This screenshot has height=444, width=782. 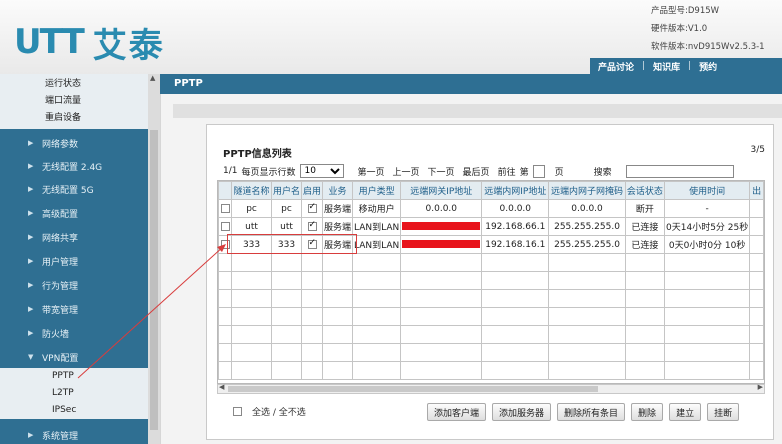 What do you see at coordinates (74, 213) in the screenshot?
I see `sidebar-item-advanced: ▶ 高级配置` at bounding box center [74, 213].